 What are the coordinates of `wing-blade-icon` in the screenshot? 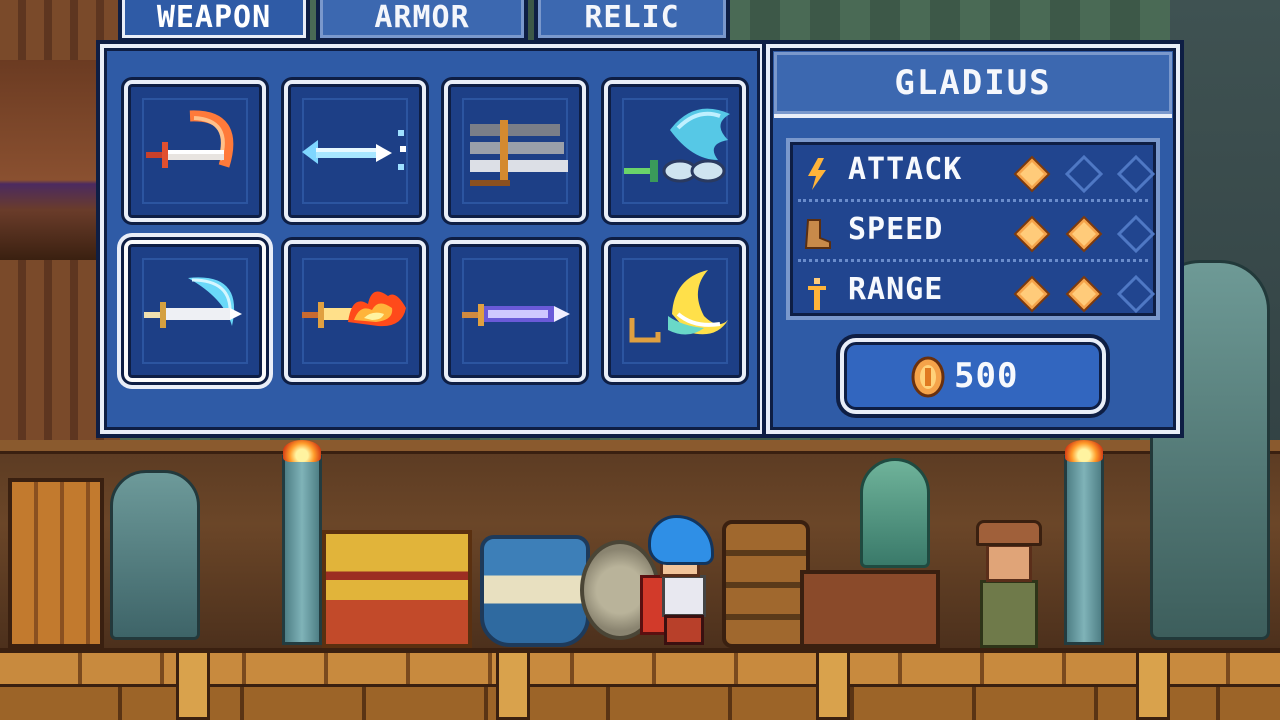 It's located at (677, 145).